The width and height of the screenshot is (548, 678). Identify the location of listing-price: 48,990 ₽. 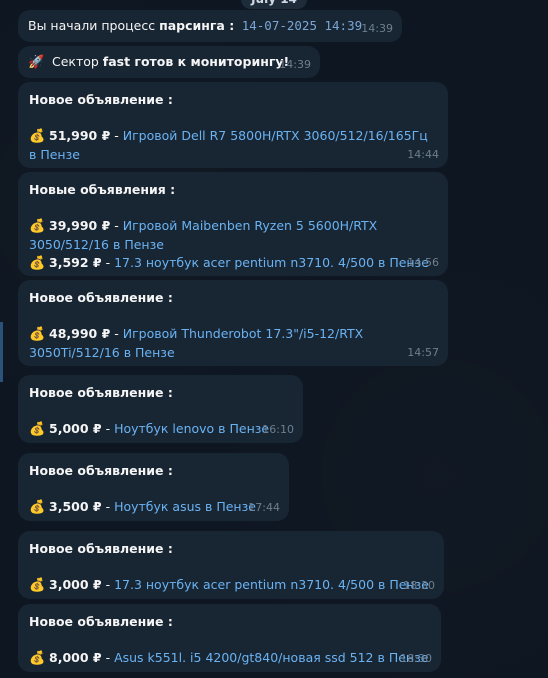
(80, 333).